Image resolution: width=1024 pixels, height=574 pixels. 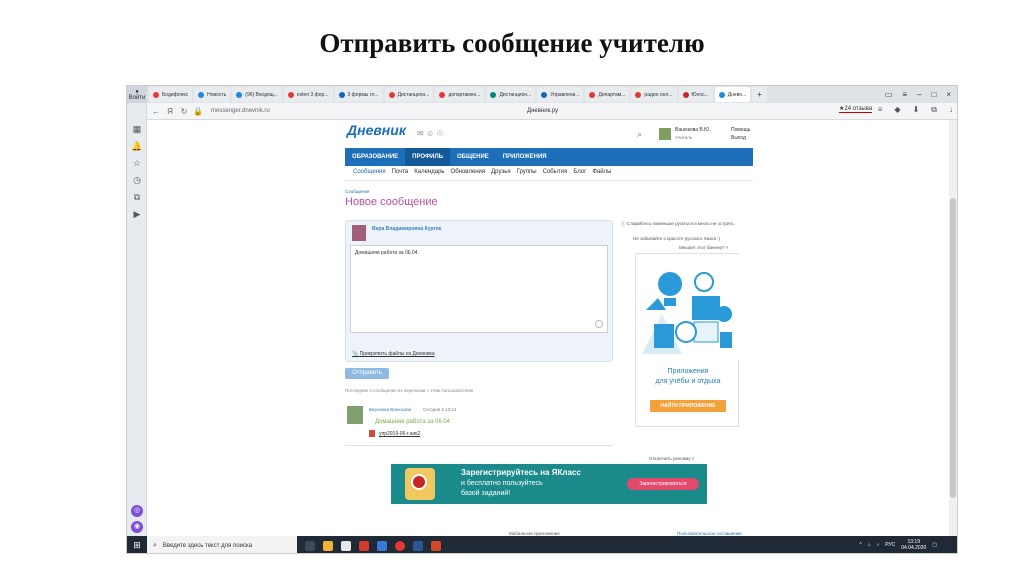 I want to click on attach-files-link: 📎 Прикрепить файлы из Дневника, so click(x=393, y=354).